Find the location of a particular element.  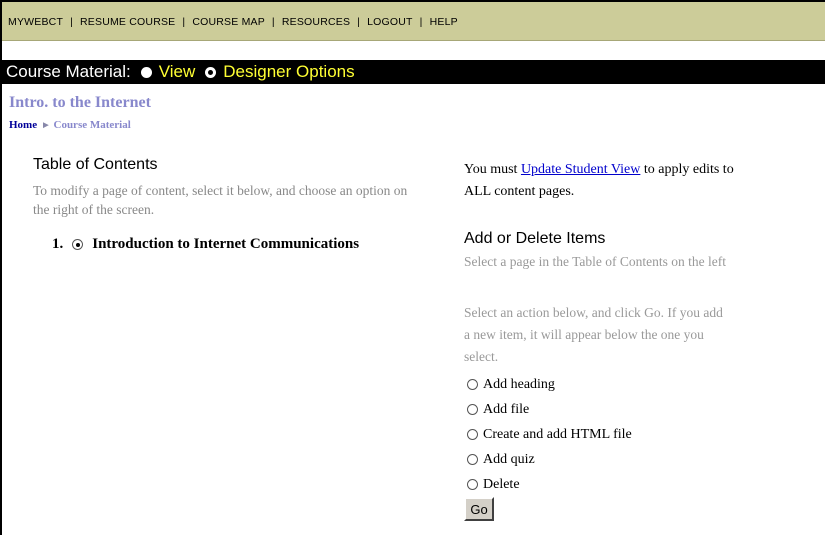

option-delete: Delete is located at coordinates (549, 484).